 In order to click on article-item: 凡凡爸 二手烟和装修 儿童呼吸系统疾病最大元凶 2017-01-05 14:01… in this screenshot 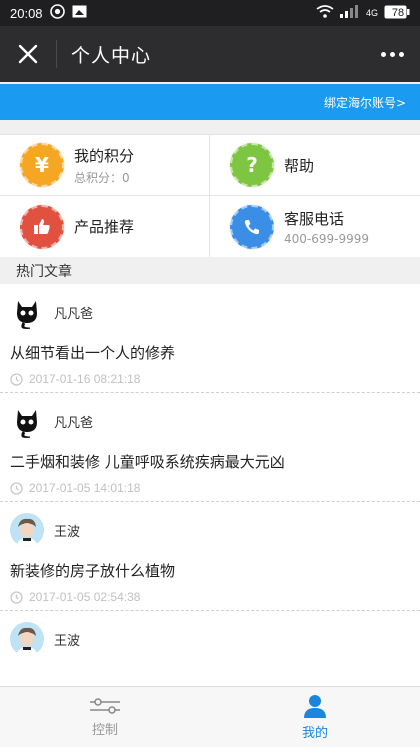, I will do `click(210, 447)`.